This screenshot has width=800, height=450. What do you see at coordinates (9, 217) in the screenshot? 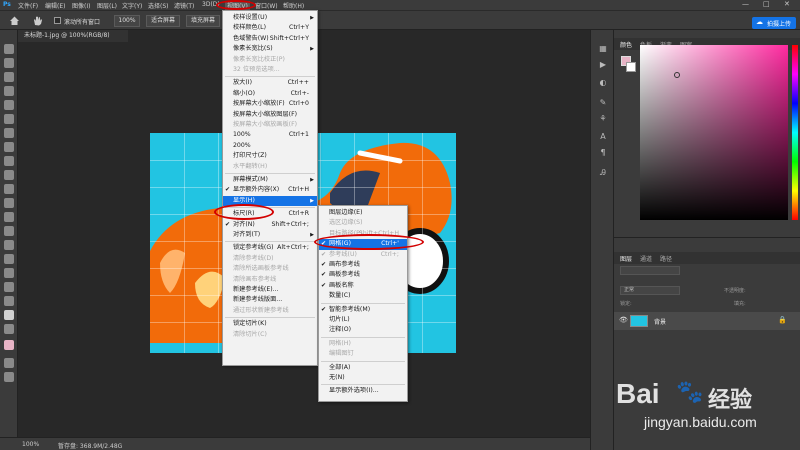
I see `gradient-tool-icon` at bounding box center [9, 217].